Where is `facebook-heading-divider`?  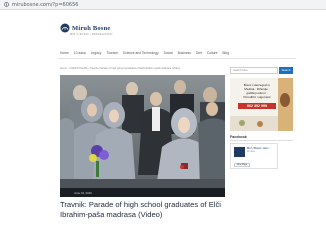
facebook-heading-divider is located at coordinates (261, 140).